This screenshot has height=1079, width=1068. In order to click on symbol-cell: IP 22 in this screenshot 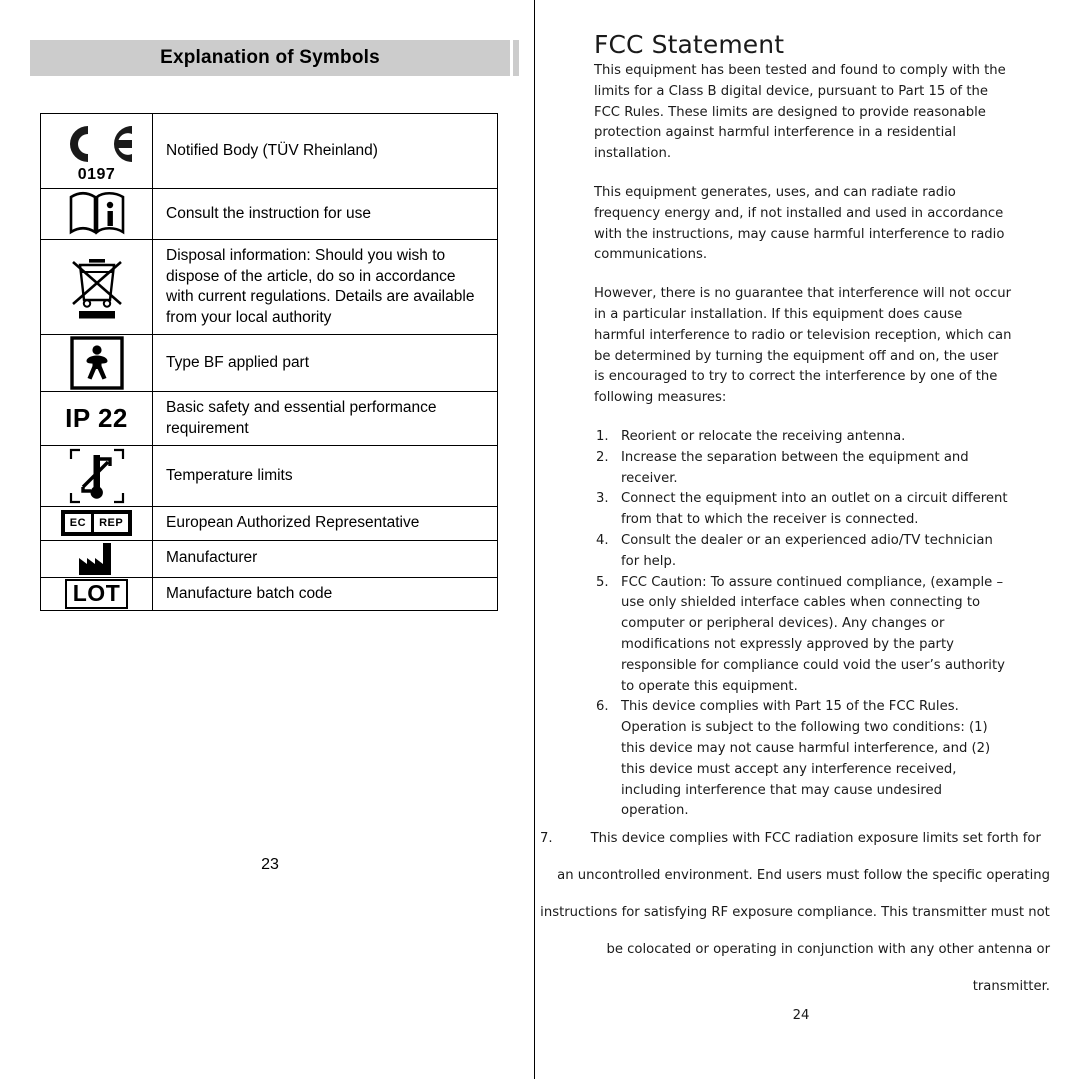, I will do `click(96, 418)`.